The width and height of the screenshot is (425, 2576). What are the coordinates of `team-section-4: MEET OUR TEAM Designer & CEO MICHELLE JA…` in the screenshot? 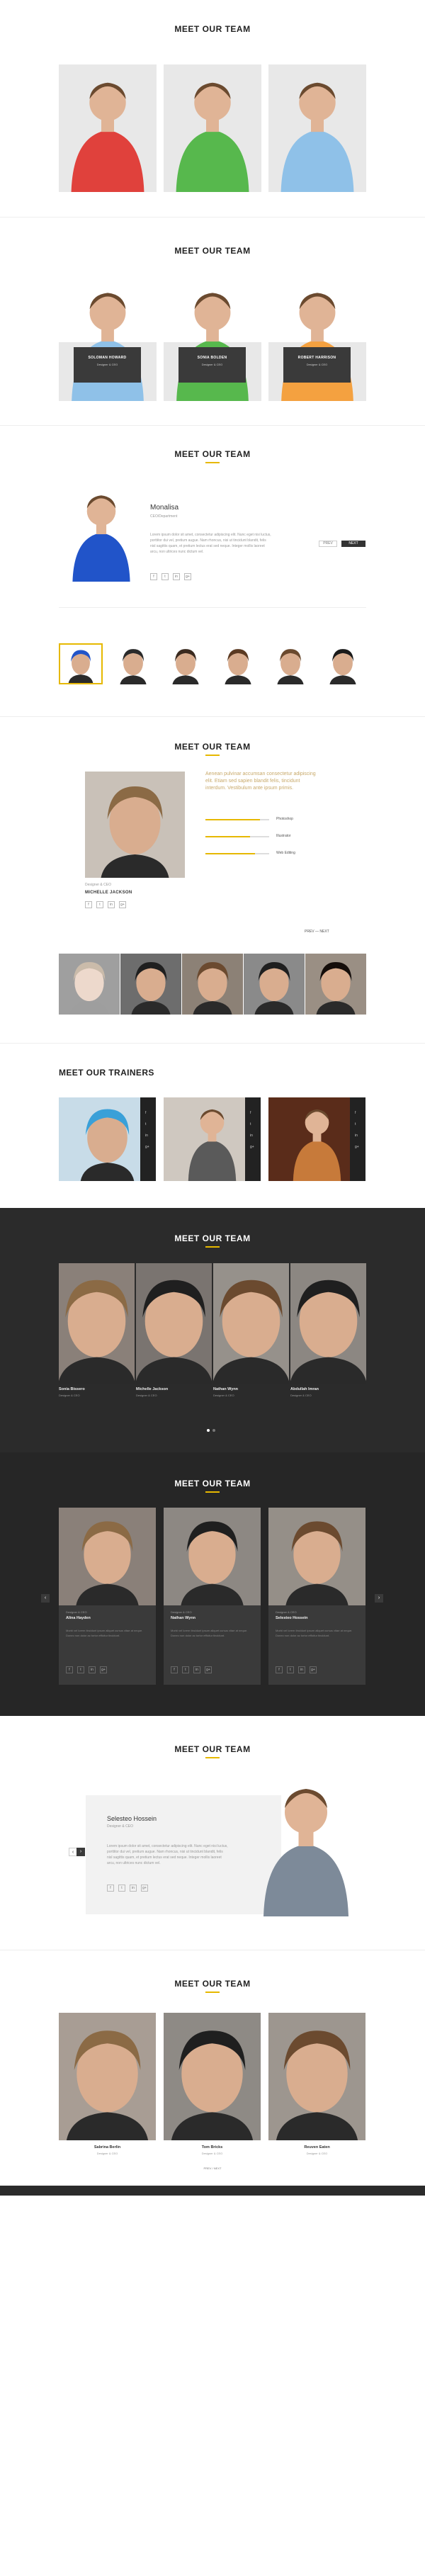 It's located at (212, 880).